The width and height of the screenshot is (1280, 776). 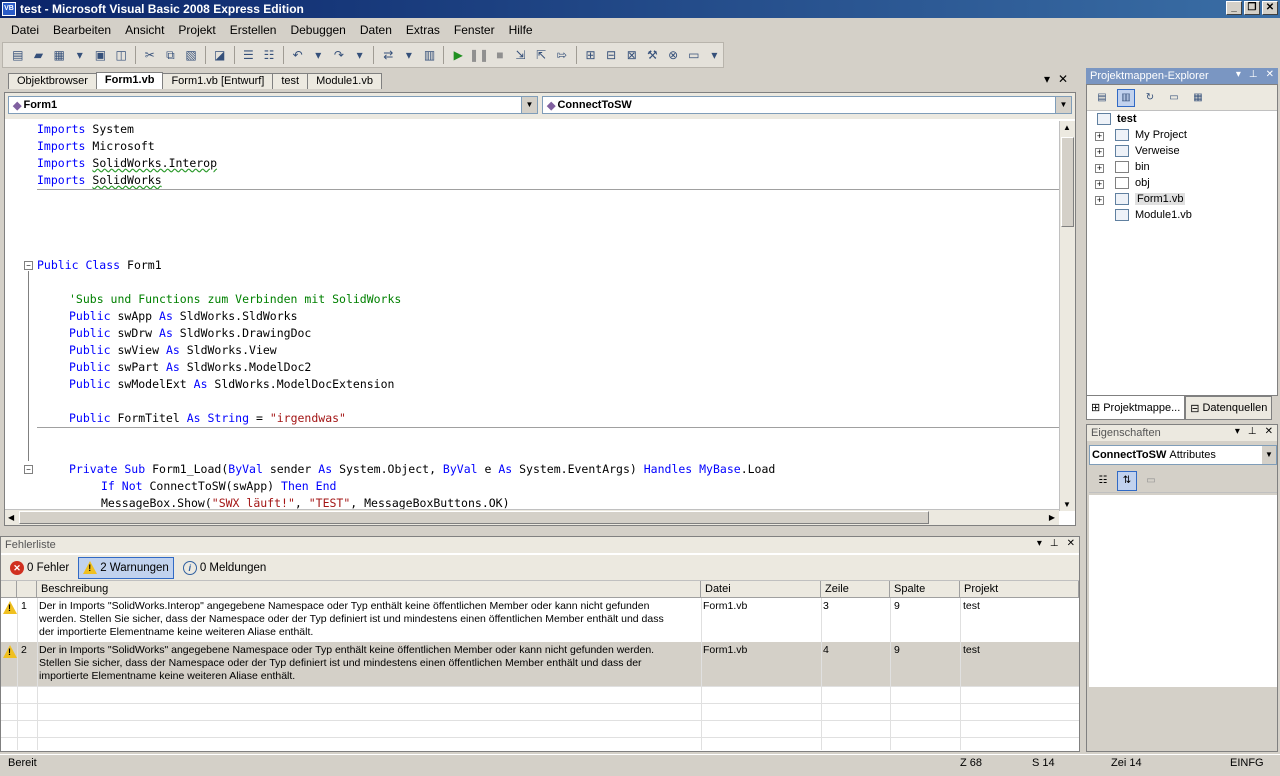 I want to click on comment-icon: ☰, so click(x=249, y=55).